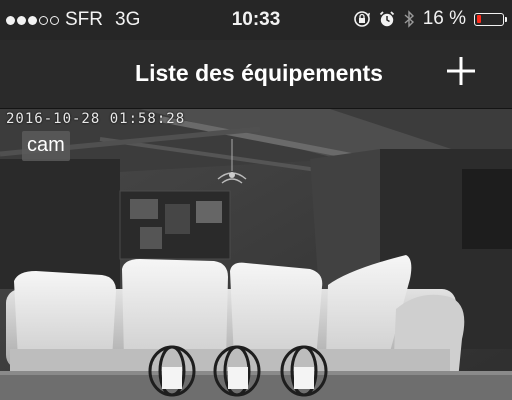  I want to click on add-device-button, so click(461, 71).